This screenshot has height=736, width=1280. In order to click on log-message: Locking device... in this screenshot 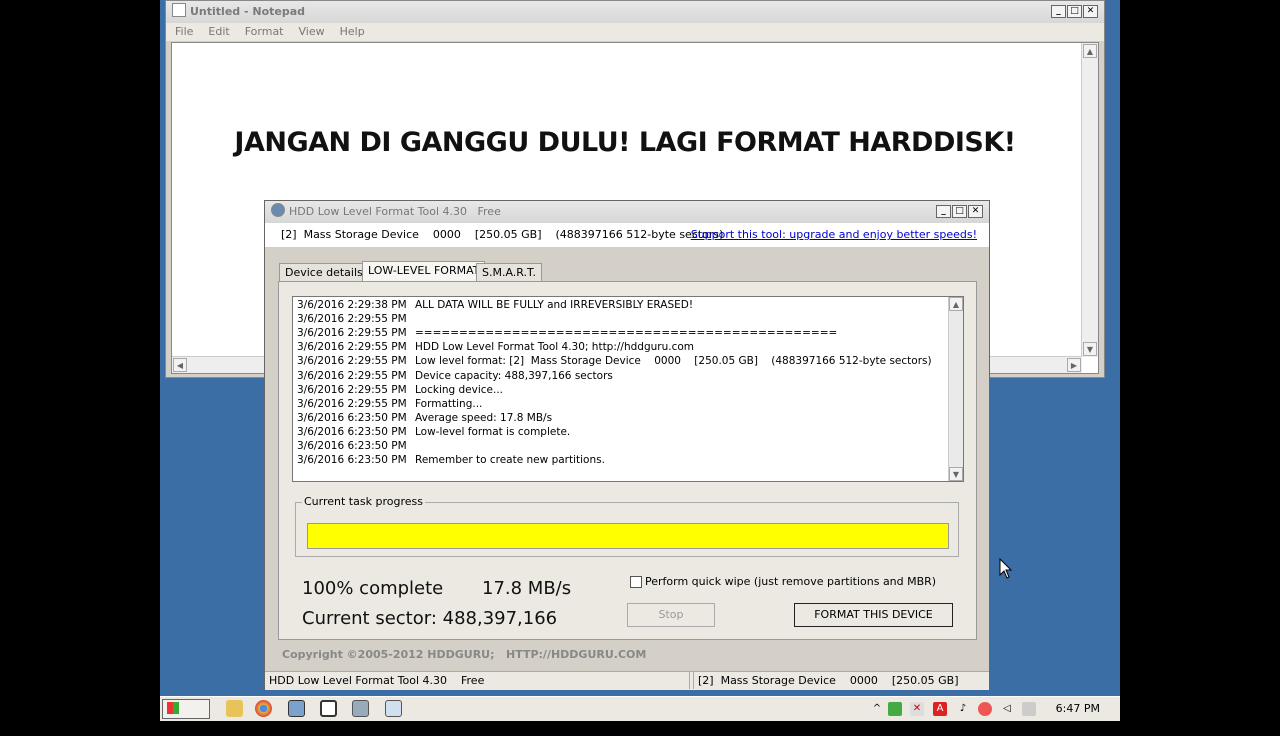, I will do `click(459, 389)`.